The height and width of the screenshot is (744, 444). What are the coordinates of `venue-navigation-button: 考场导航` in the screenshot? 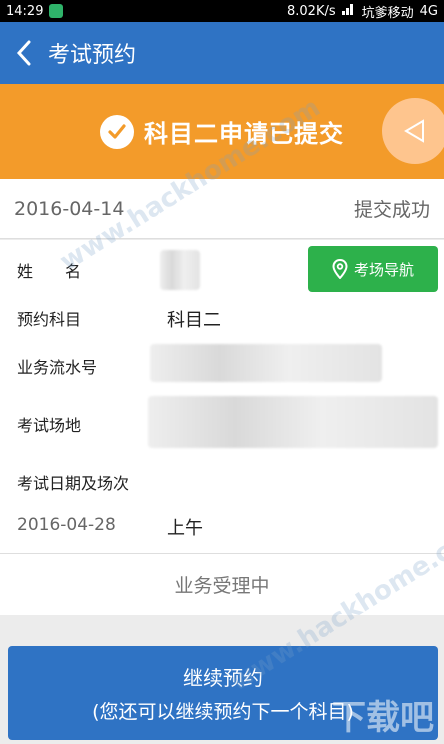 It's located at (373, 269).